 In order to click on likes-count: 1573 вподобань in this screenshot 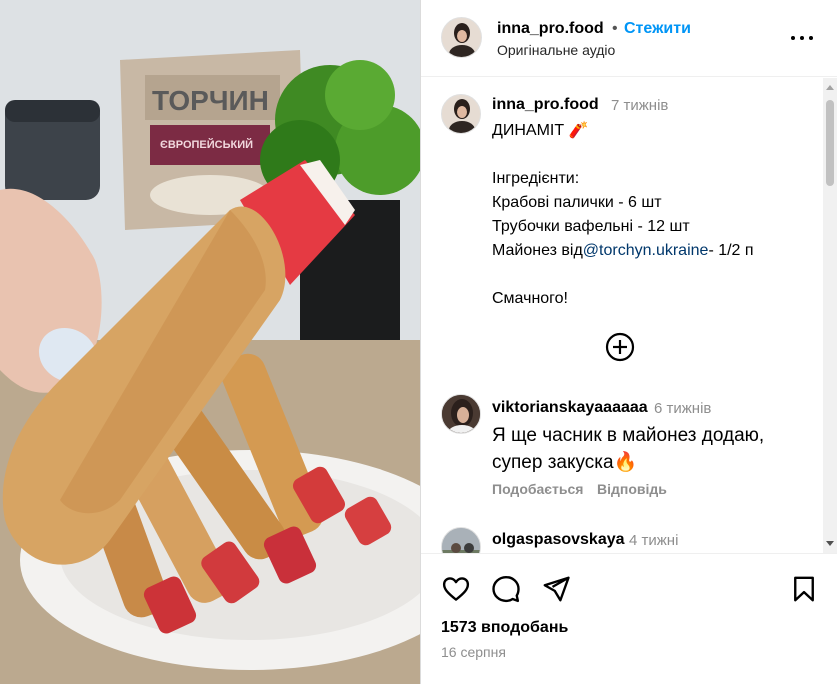, I will do `click(504, 628)`.